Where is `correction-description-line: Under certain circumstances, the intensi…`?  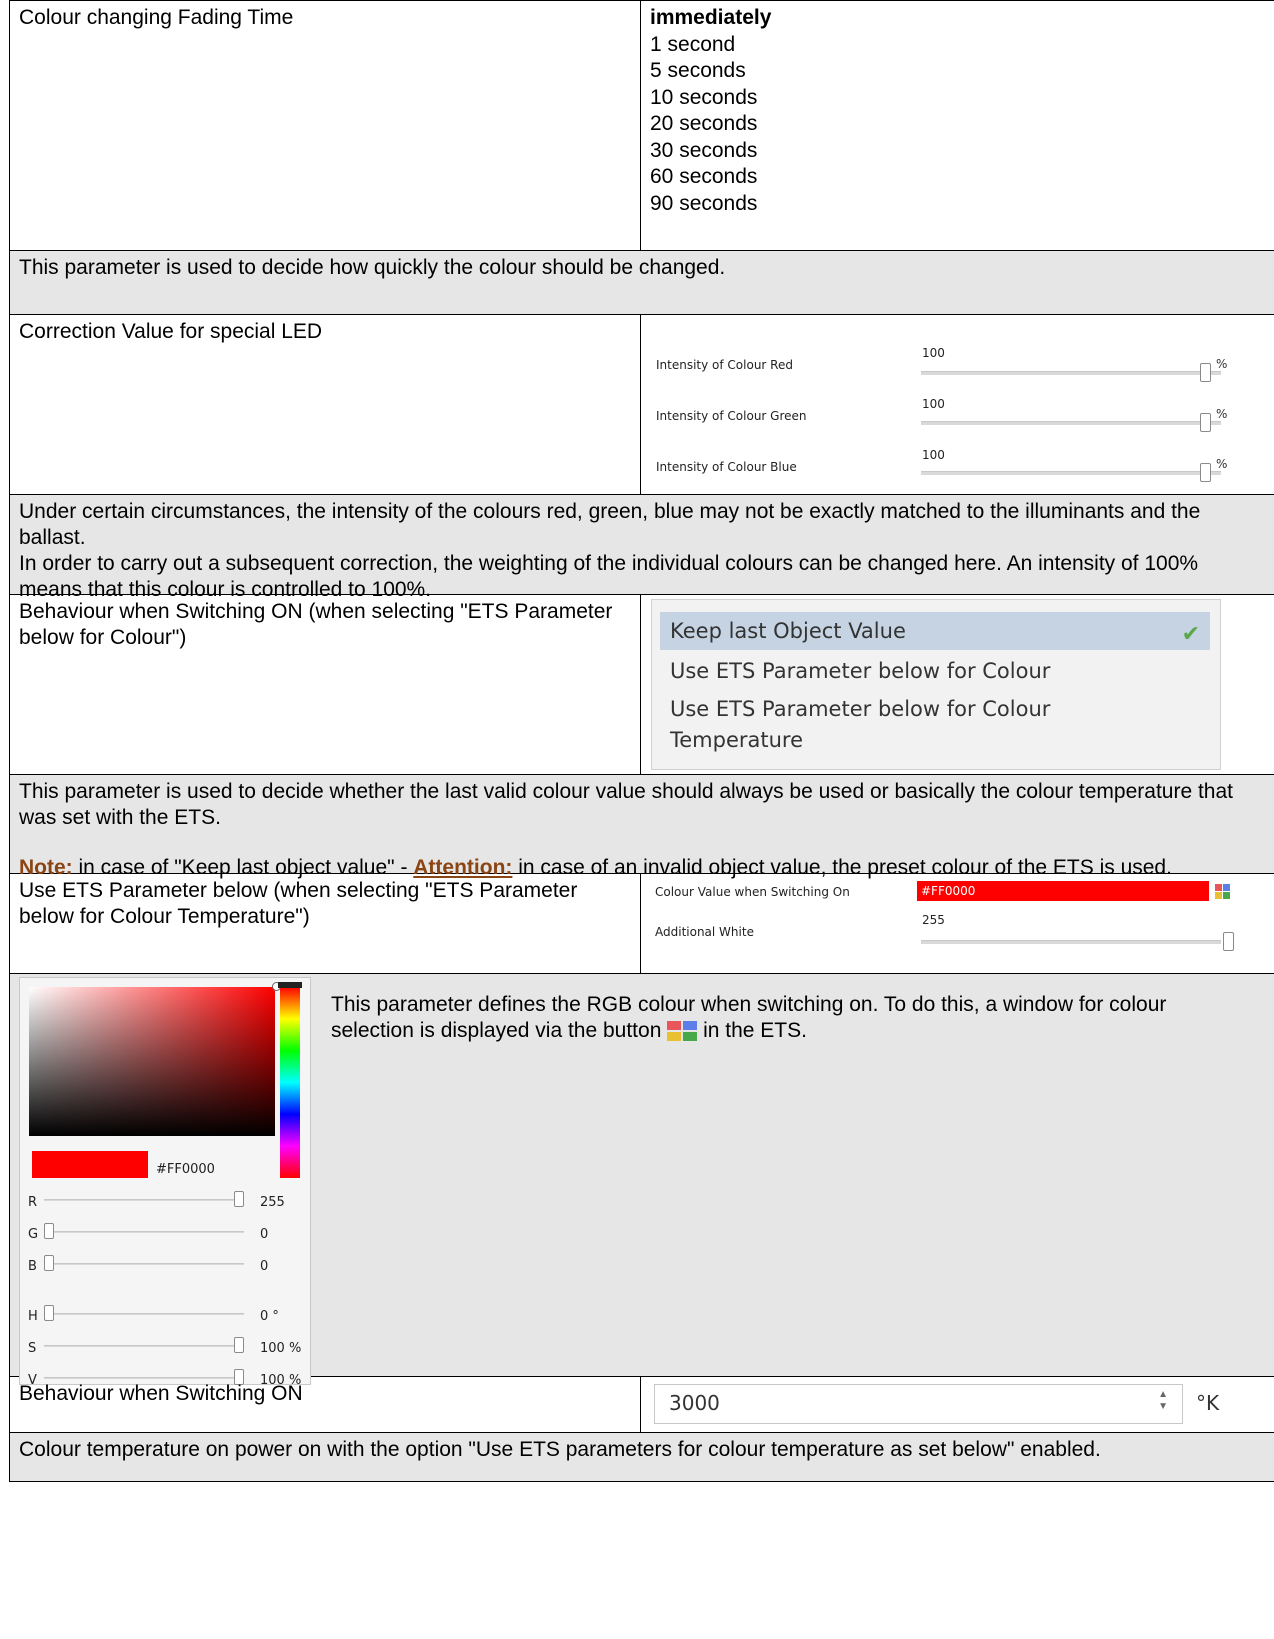 correction-description-line: Under certain circumstances, the intensi… is located at coordinates (610, 524).